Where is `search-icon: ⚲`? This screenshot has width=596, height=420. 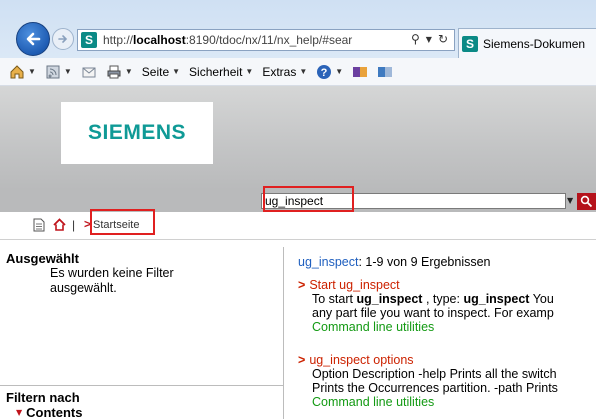 search-icon: ⚲ is located at coordinates (415, 40).